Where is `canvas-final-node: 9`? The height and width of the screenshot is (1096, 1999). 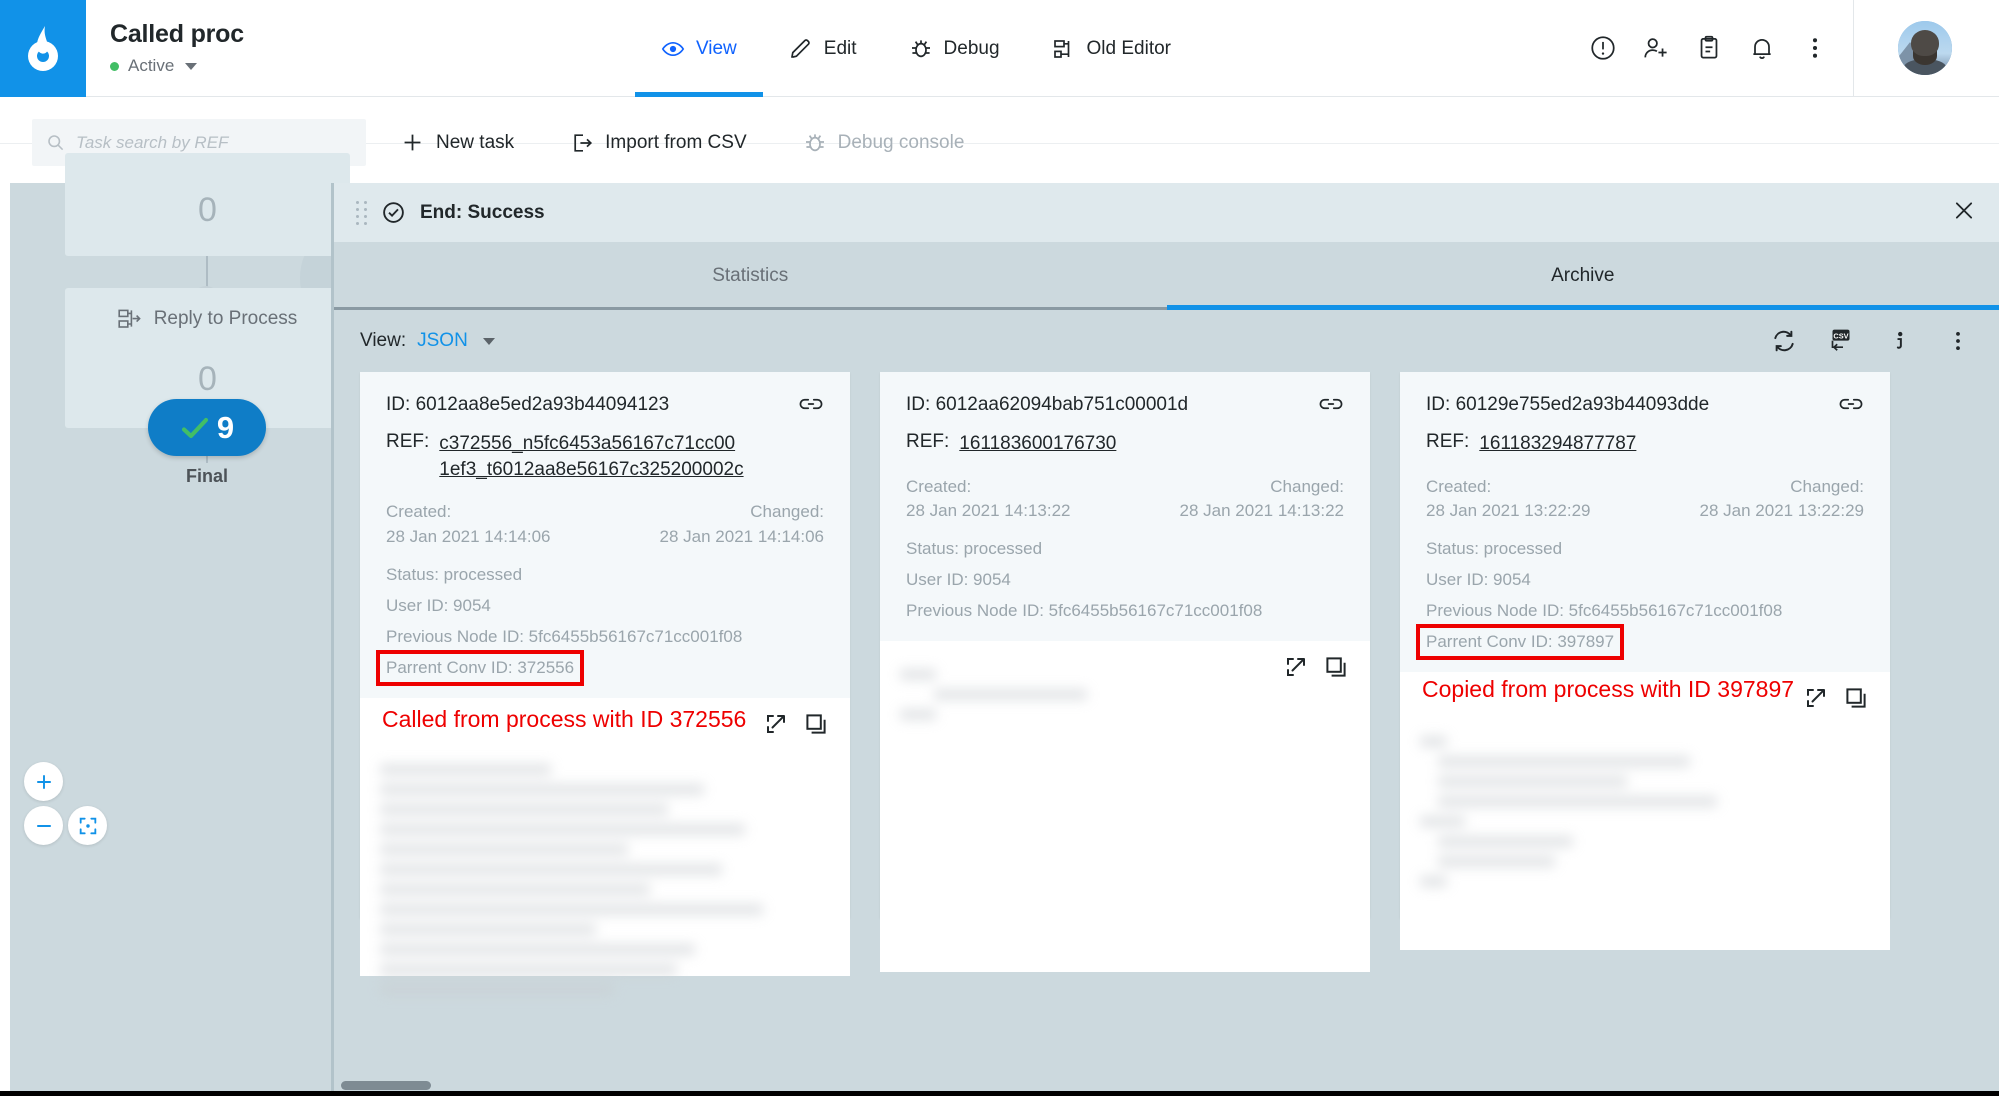
canvas-final-node: 9 is located at coordinates (207, 427).